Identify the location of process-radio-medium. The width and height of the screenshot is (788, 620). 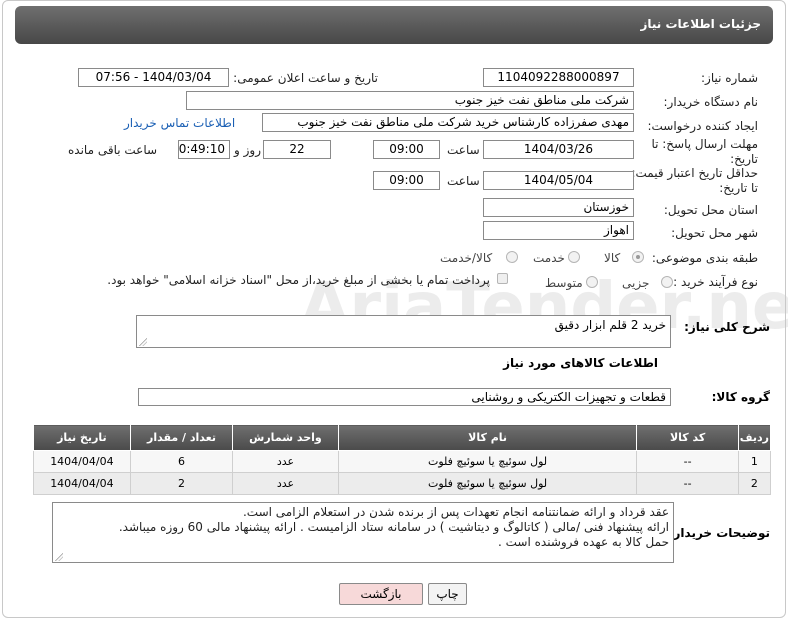
(592, 282).